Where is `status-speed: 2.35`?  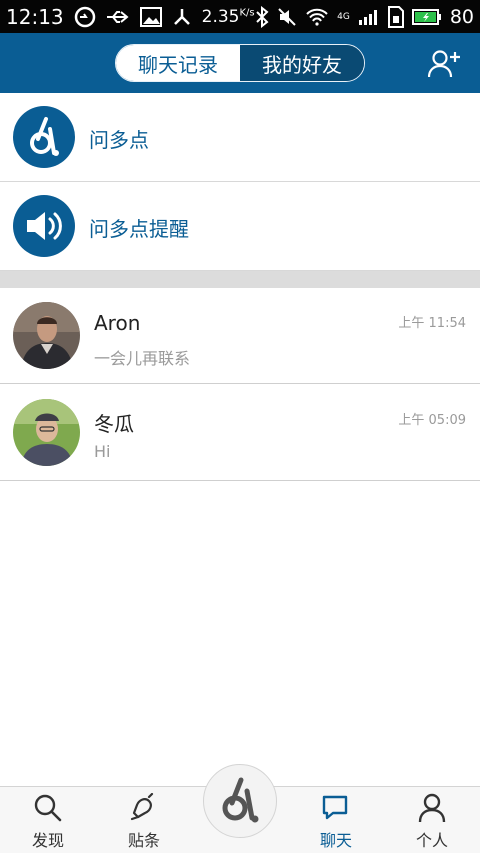 status-speed: 2.35 is located at coordinates (220, 16).